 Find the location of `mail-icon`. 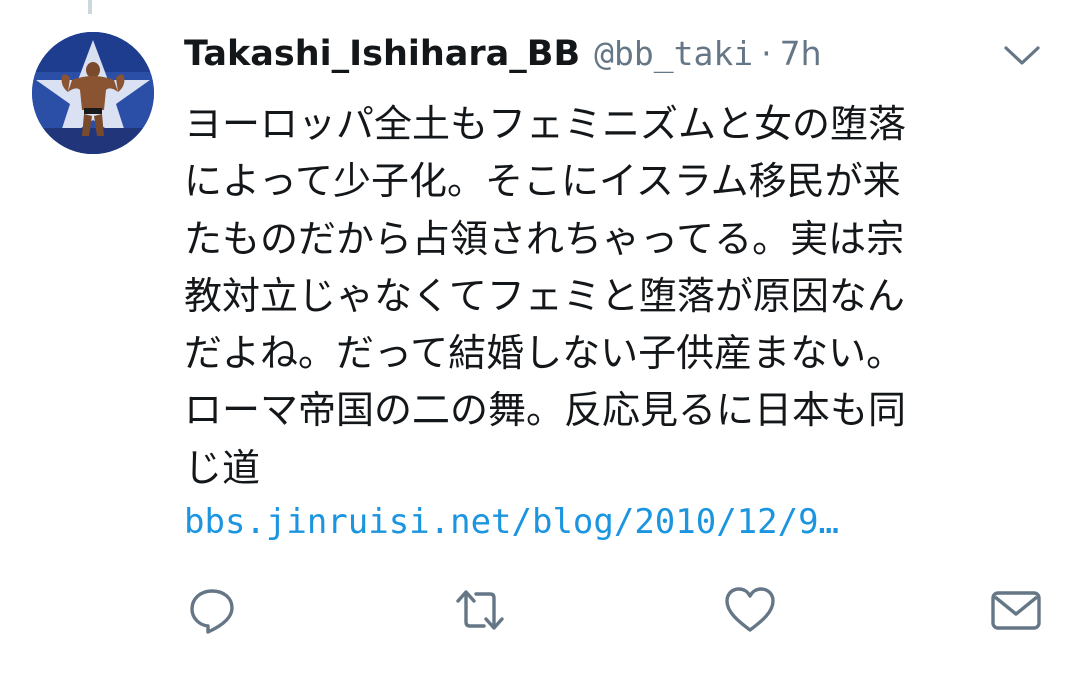

mail-icon is located at coordinates (1016, 610).